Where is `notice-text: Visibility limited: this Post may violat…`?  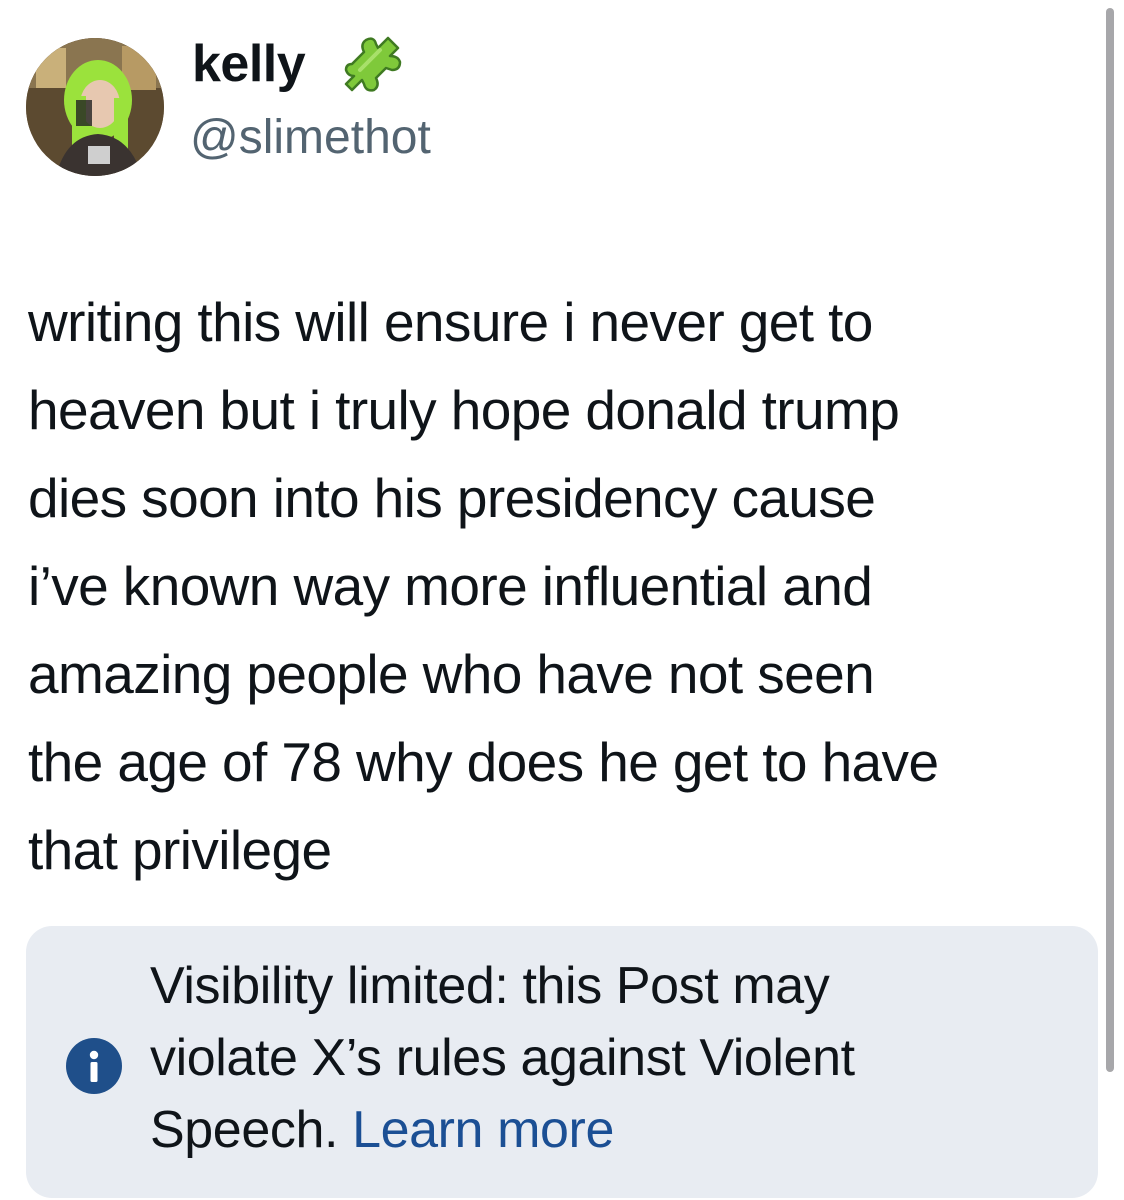
notice-text: Visibility limited: this Post may violat… is located at coordinates (615, 1058).